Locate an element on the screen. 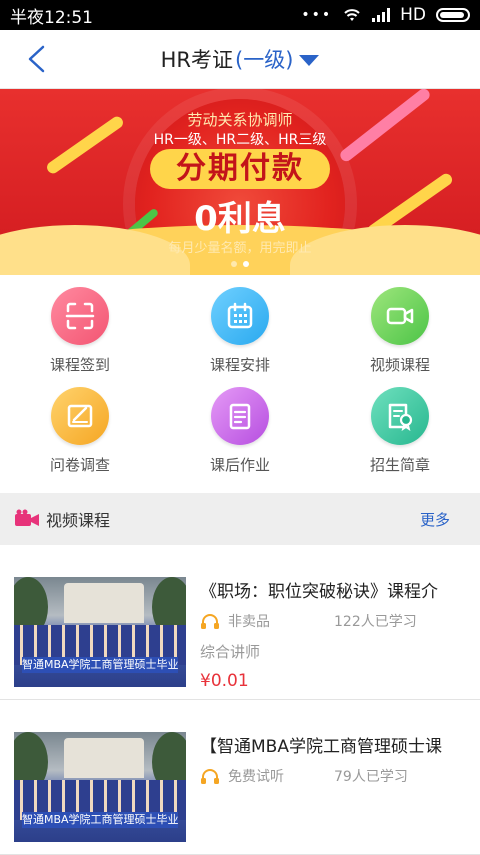 This screenshot has height=855, width=480. course-level-selector: HR考证 (一级) is located at coordinates (240, 59).